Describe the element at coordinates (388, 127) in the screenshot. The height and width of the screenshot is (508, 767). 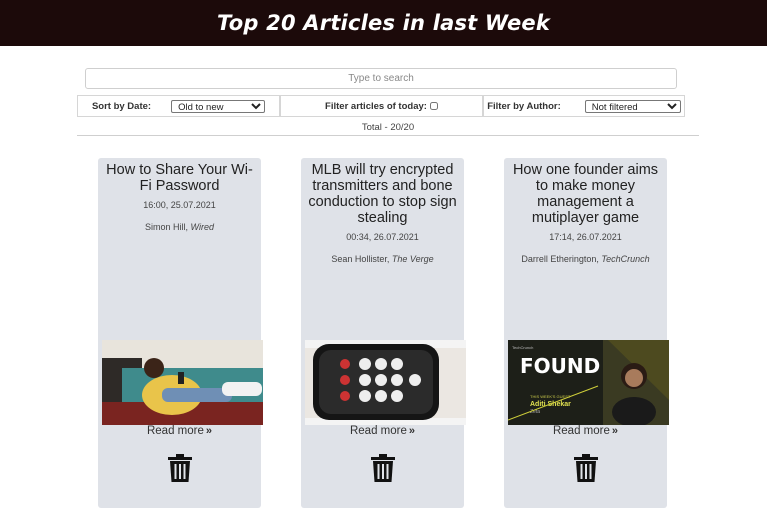
I see `total-count: Total - 20/20` at that location.